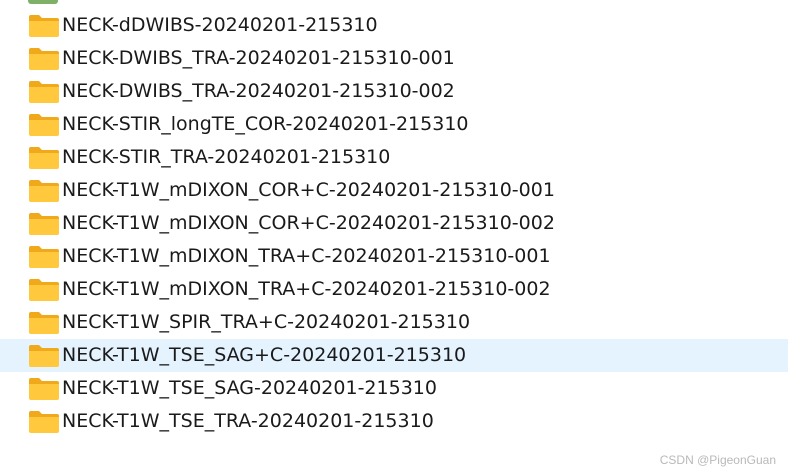 This screenshot has height=473, width=788. I want to click on folder-name: NECK-T1W_SPIR_TRA+C-20240201-215310, so click(266, 322).